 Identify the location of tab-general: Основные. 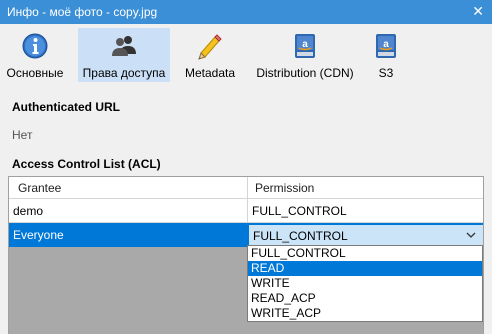
(35, 55).